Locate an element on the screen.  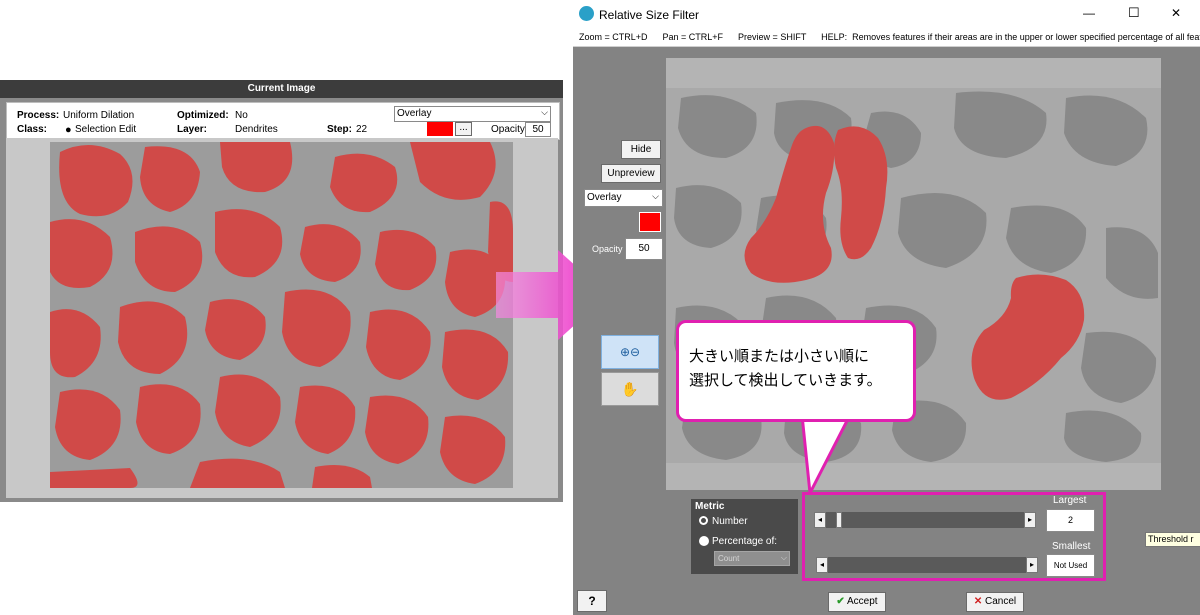
callout-pointer is located at coordinates (826, 455).